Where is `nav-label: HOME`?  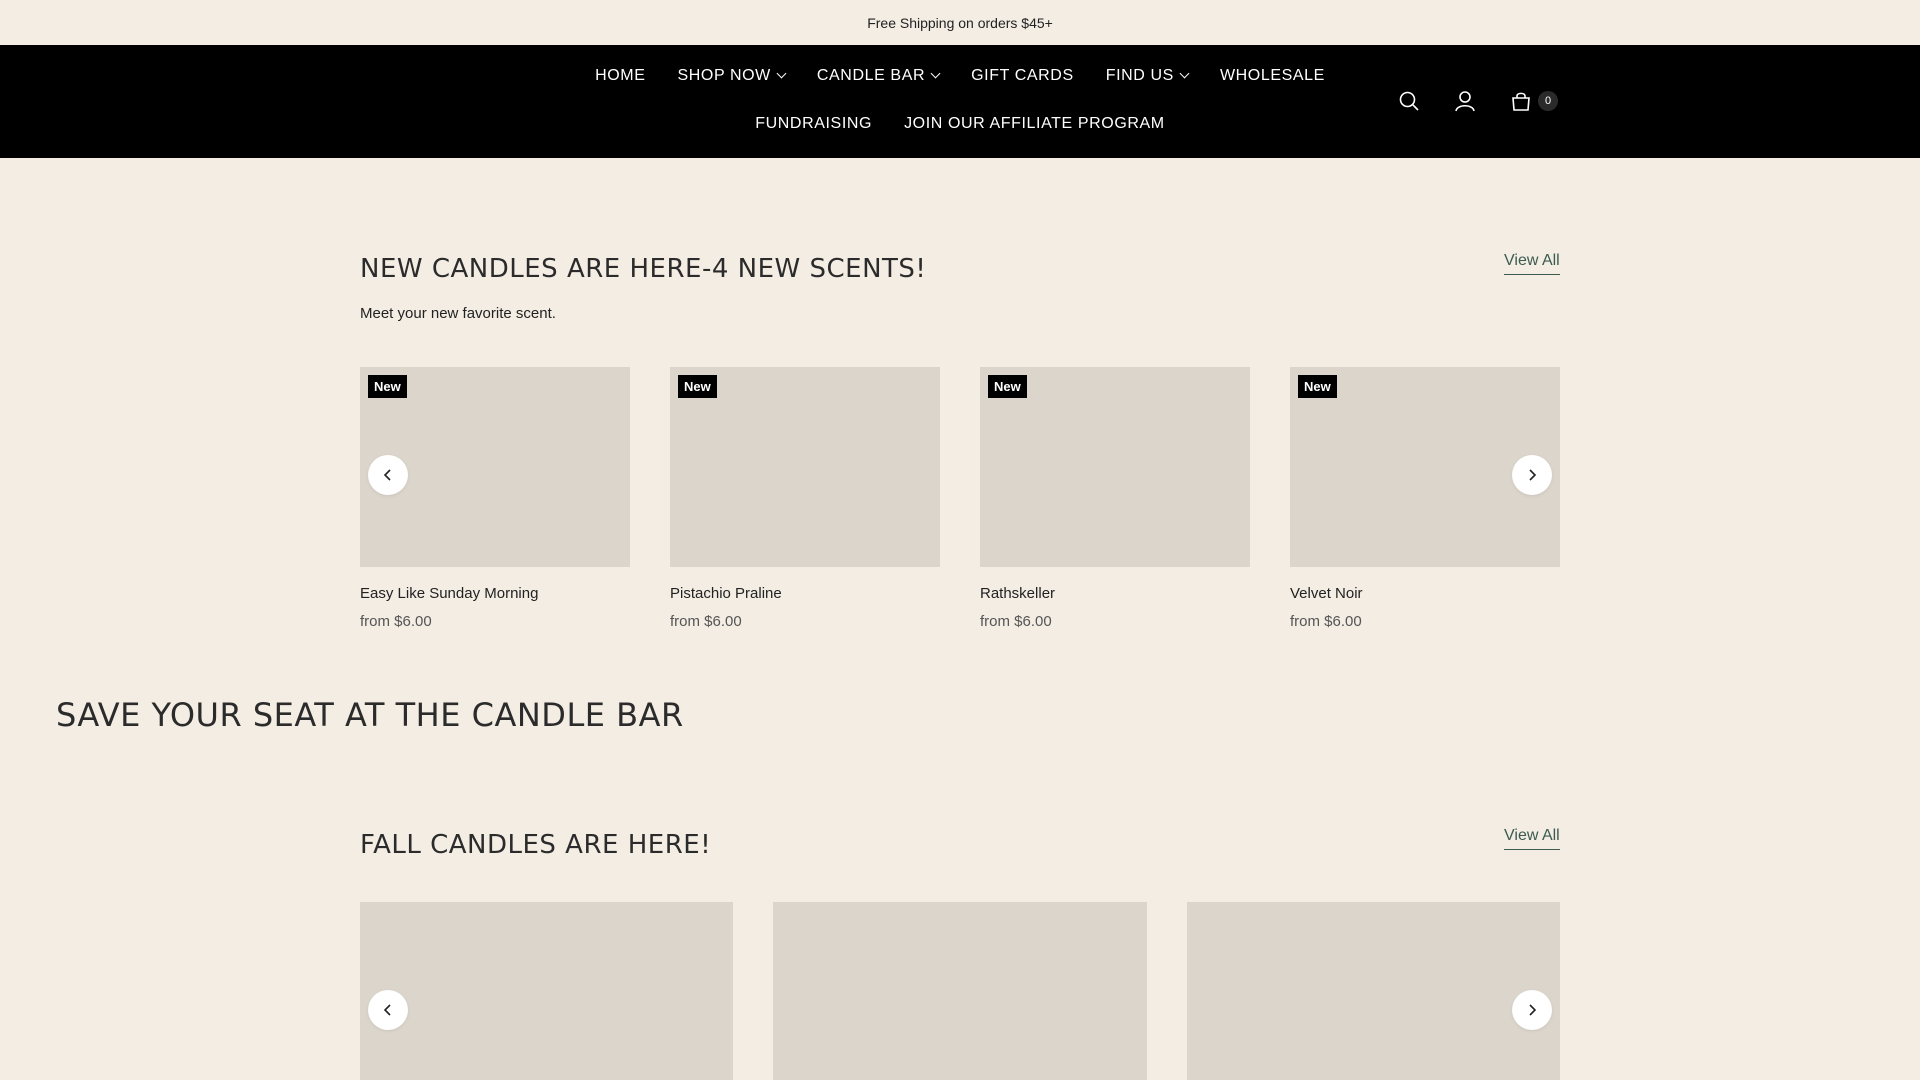
nav-label: HOME is located at coordinates (620, 75).